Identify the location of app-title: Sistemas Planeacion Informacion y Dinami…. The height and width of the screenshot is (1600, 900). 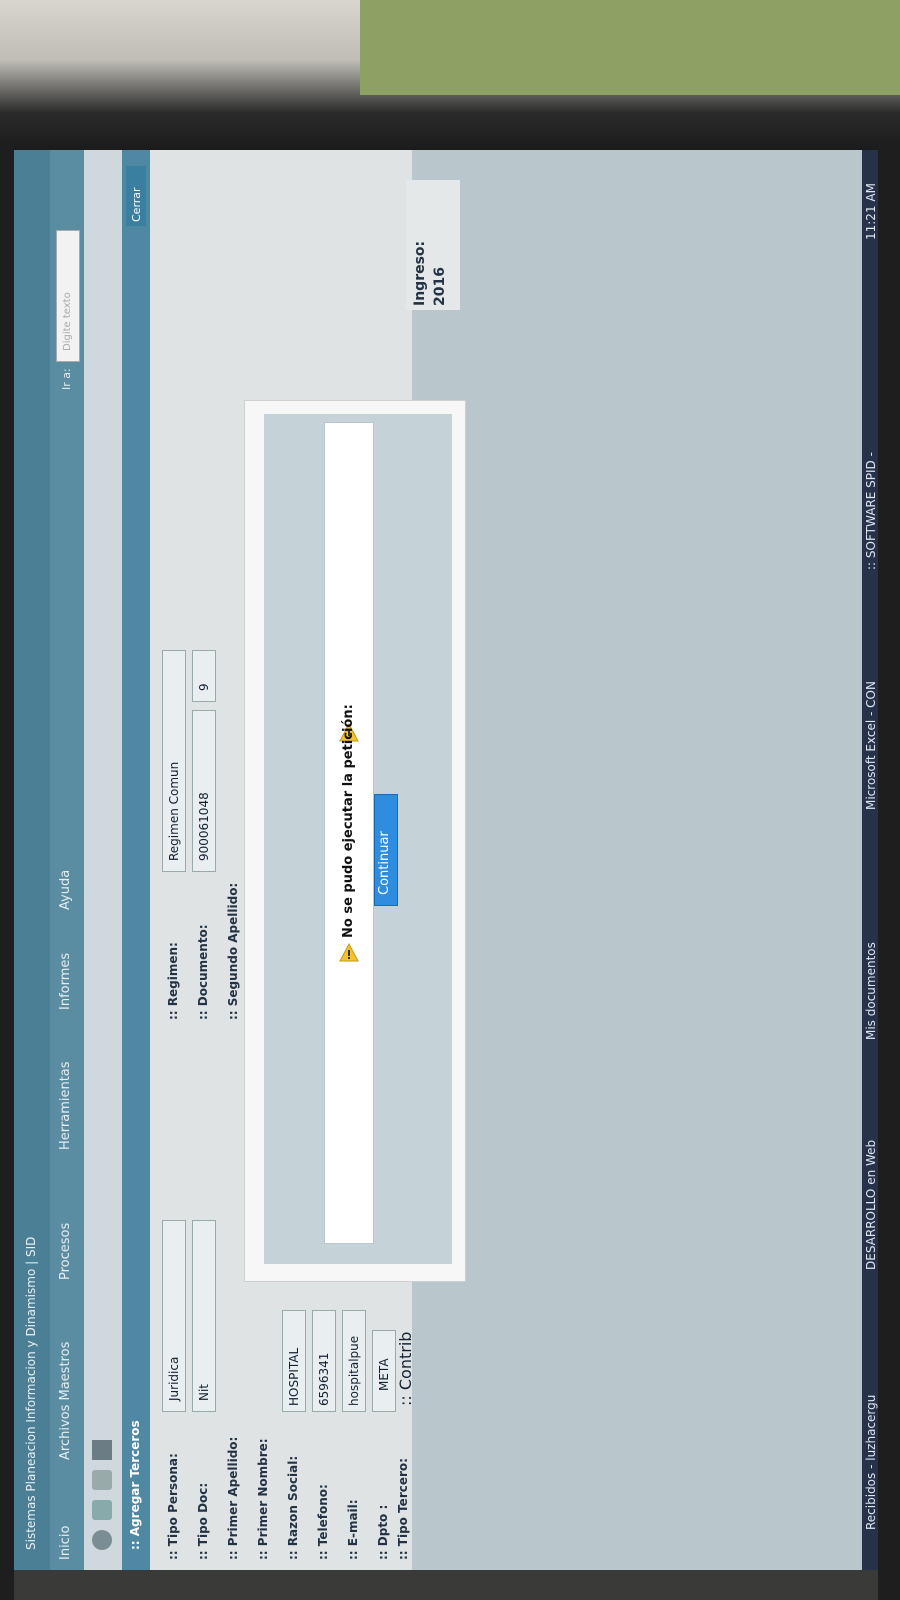
(31, 1393).